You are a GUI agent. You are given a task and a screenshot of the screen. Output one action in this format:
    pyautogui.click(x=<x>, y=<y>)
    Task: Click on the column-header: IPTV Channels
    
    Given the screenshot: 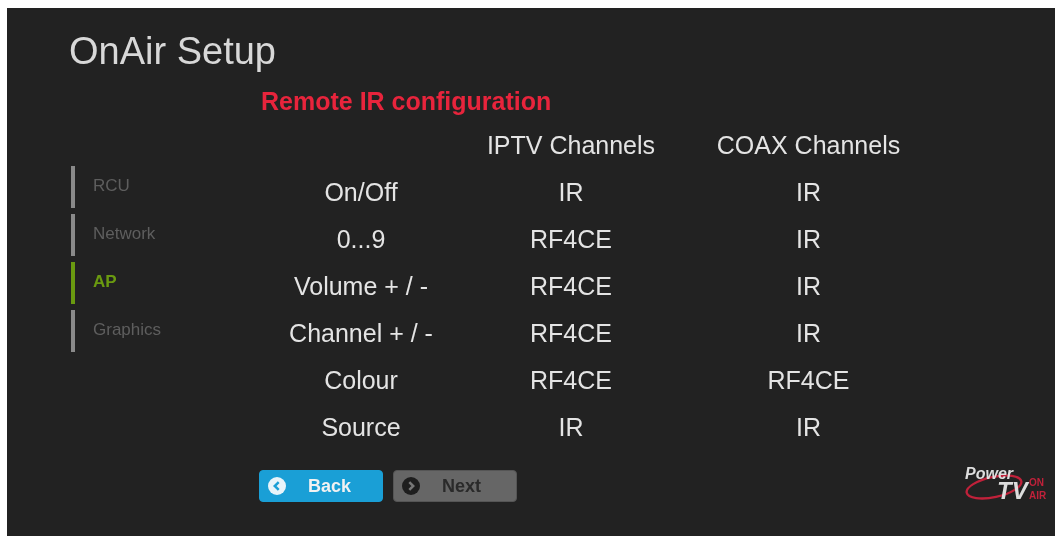 What is the action you would take?
    pyautogui.click(x=571, y=145)
    